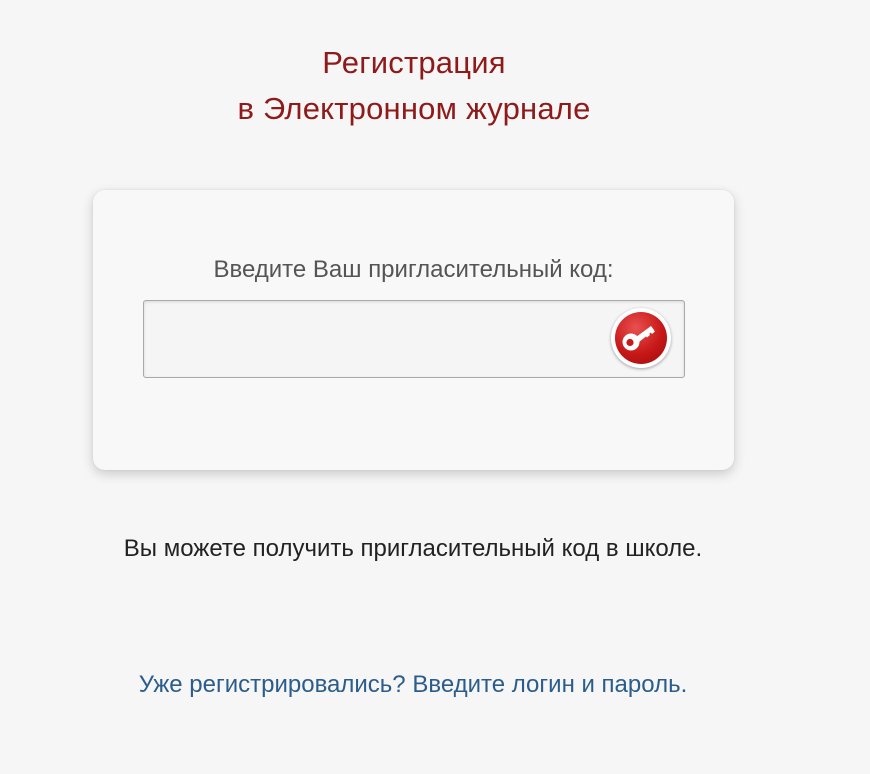  Describe the element at coordinates (413, 269) in the screenshot. I see `invite-code-label: Введите Ваш пригласительный код:` at that location.